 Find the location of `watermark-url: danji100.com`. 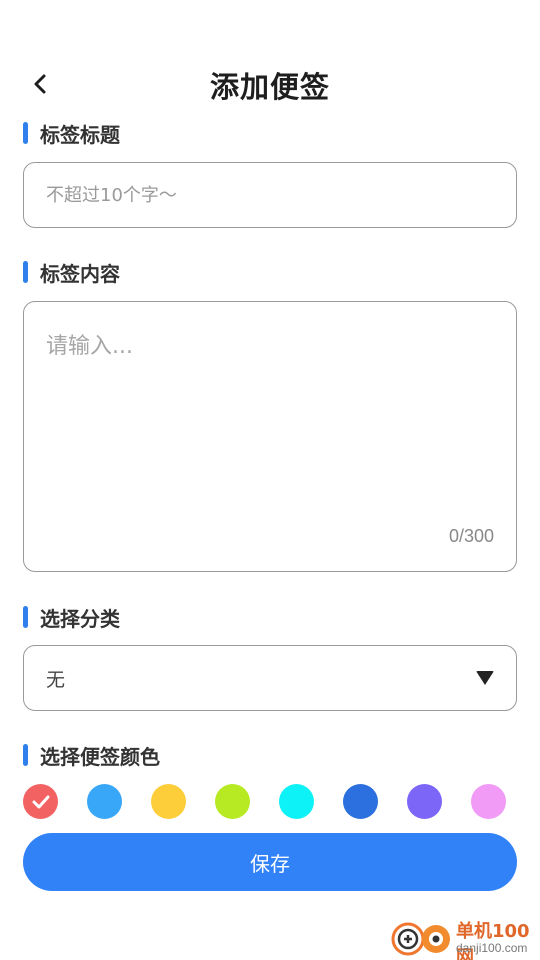

watermark-url: danji100.com is located at coordinates (492, 948).